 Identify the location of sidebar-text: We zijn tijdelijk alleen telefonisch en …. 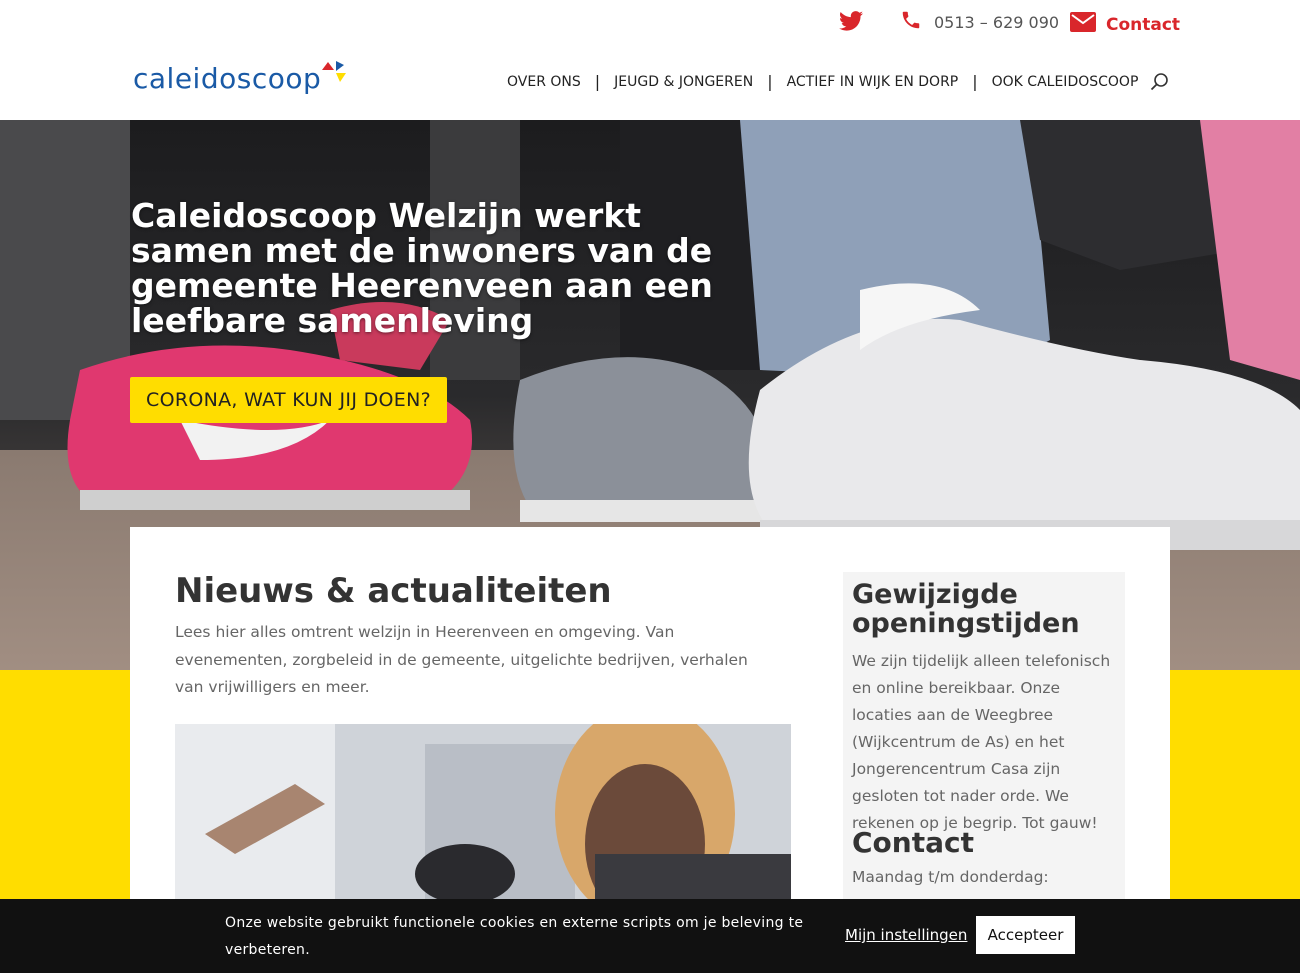
(981, 742).